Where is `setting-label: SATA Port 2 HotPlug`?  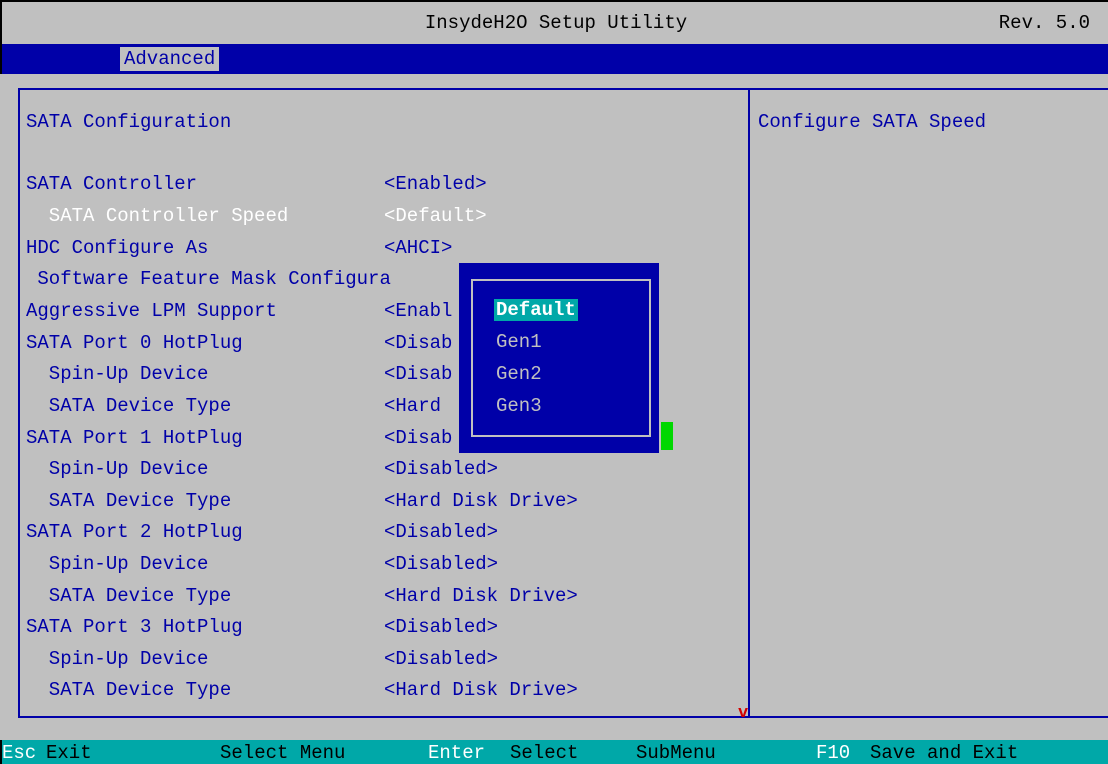 setting-label: SATA Port 2 HotPlug is located at coordinates (134, 532).